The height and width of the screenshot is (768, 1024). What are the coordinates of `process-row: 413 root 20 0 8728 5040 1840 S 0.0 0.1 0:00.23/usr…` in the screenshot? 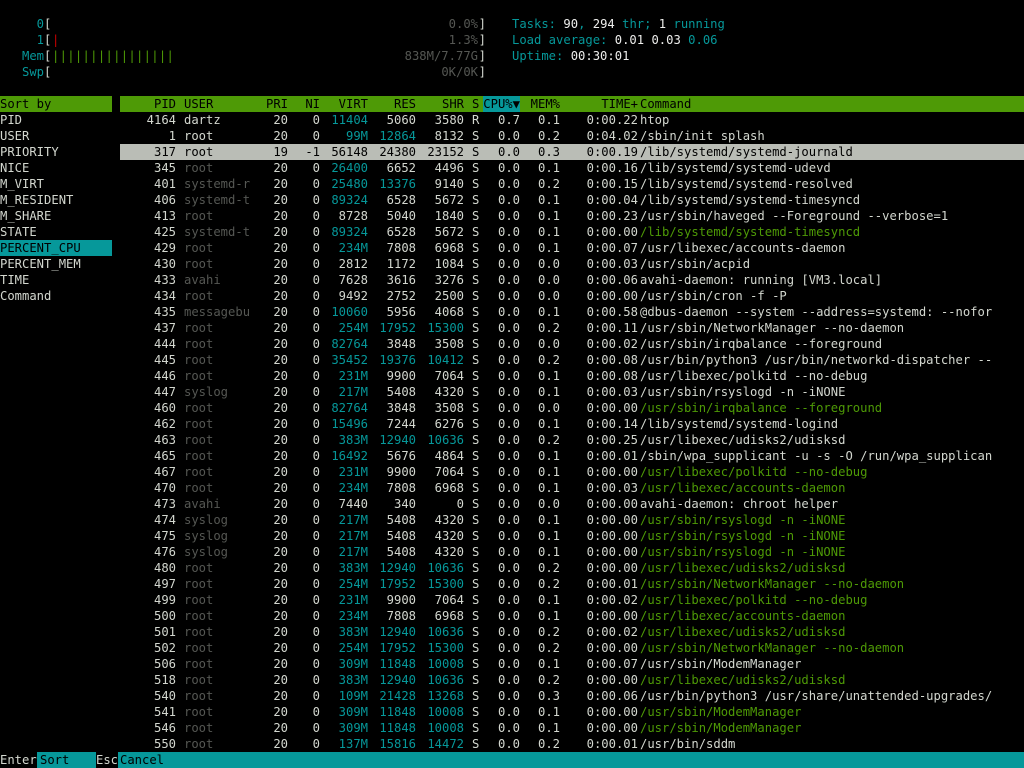 It's located at (572, 216).